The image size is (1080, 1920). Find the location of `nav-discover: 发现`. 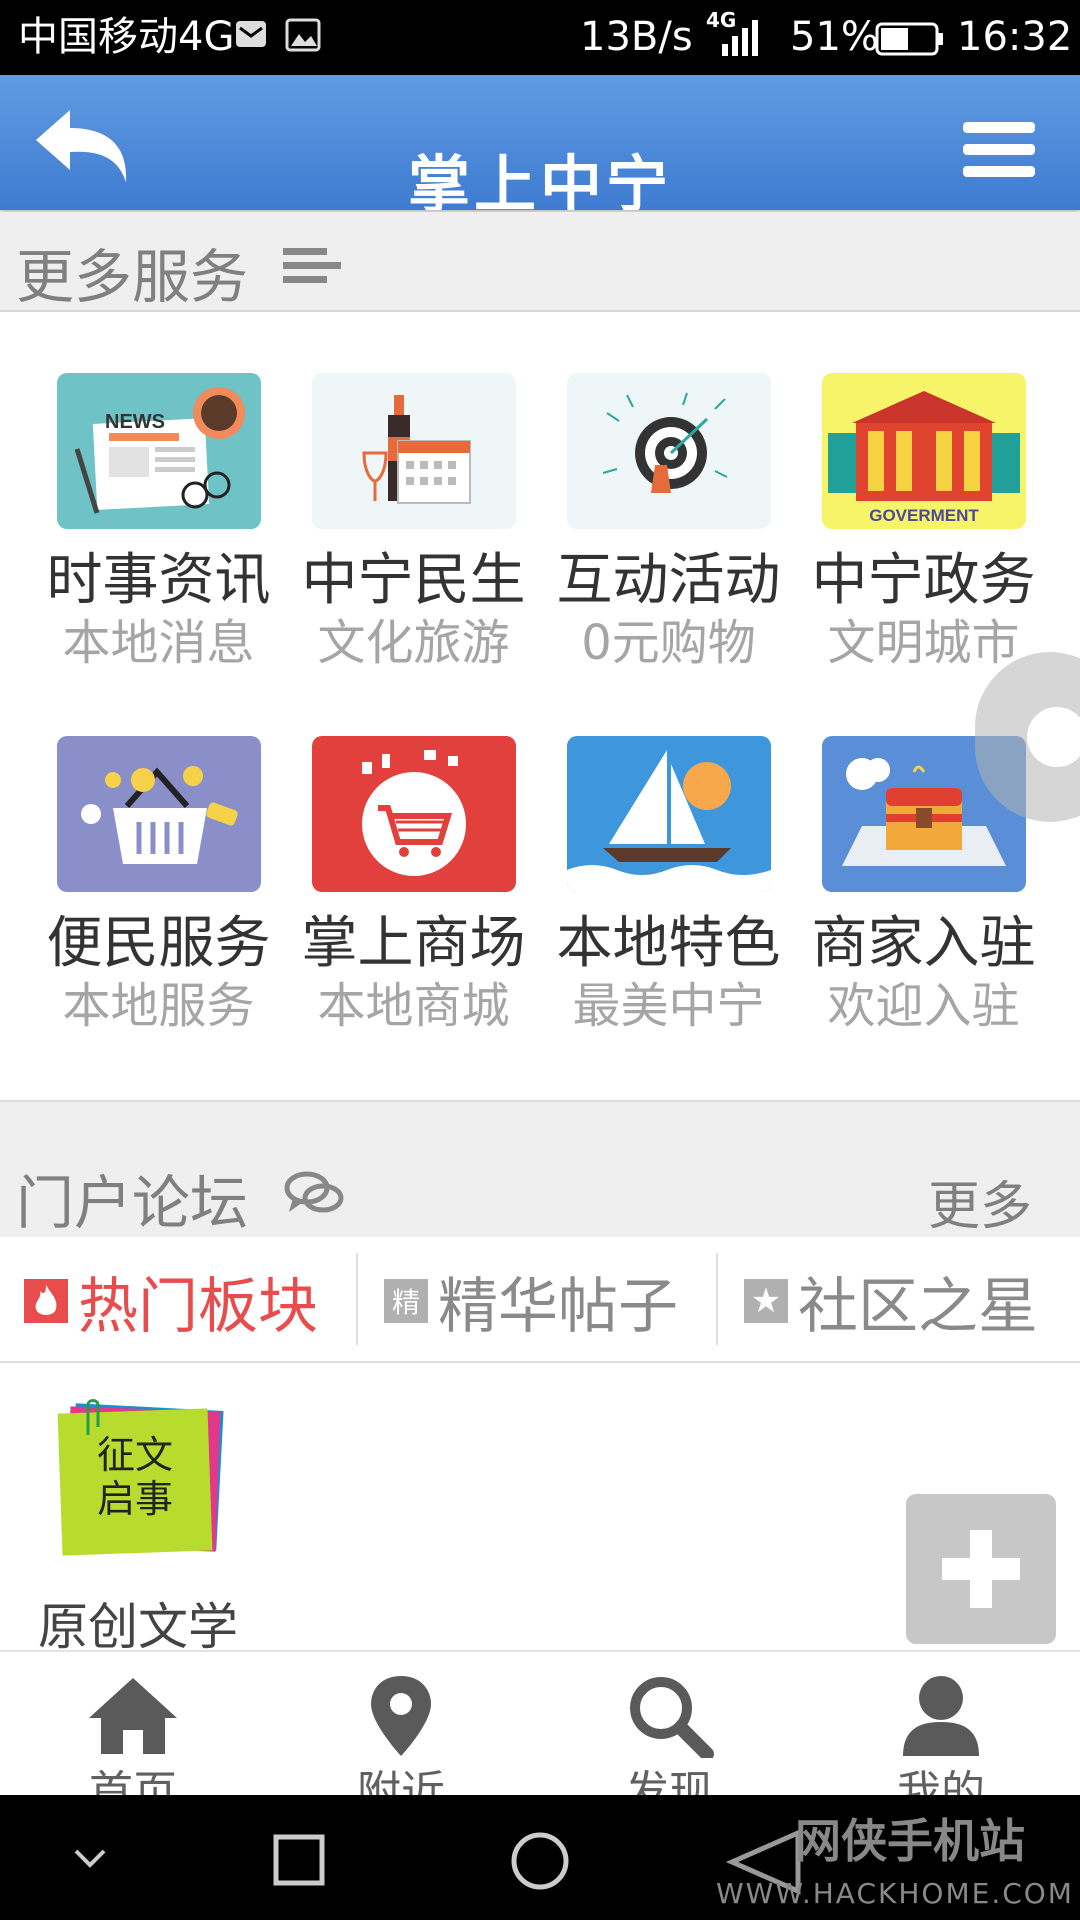

nav-discover: 发现 is located at coordinates (669, 1734).